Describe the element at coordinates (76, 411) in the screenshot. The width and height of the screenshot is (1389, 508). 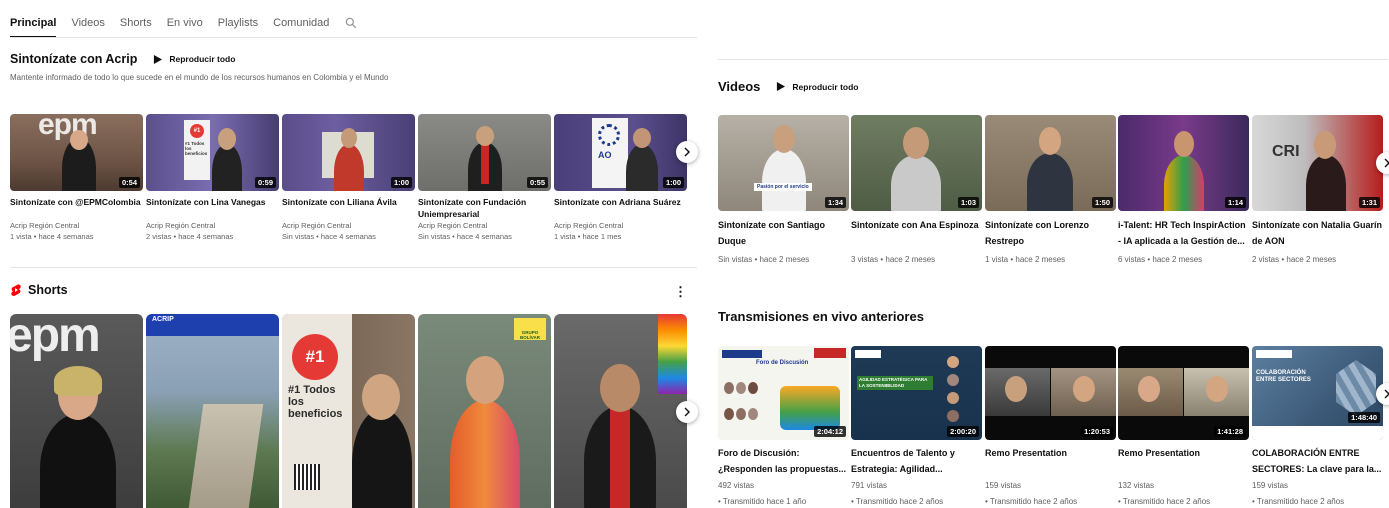
I see `short-thumbnail: epm` at that location.